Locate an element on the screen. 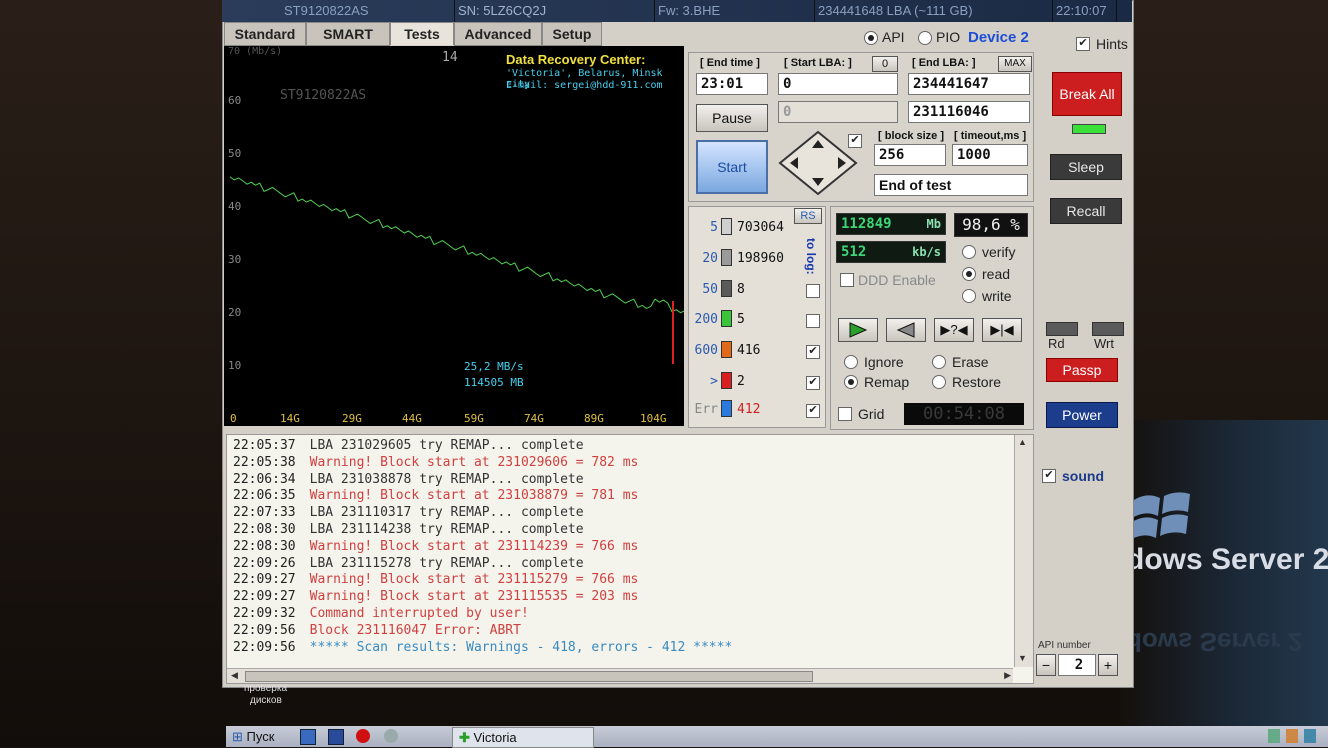 The image size is (1328, 748). taskbar-victoria-label: Victoria is located at coordinates (495, 737).